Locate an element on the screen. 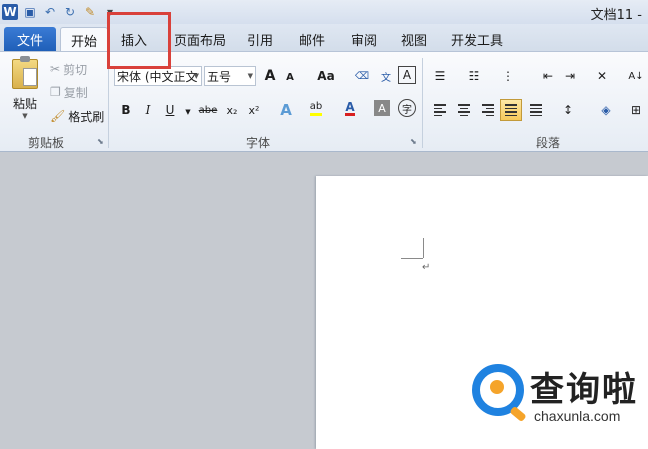  redo-icon: ↻ is located at coordinates (70, 12).